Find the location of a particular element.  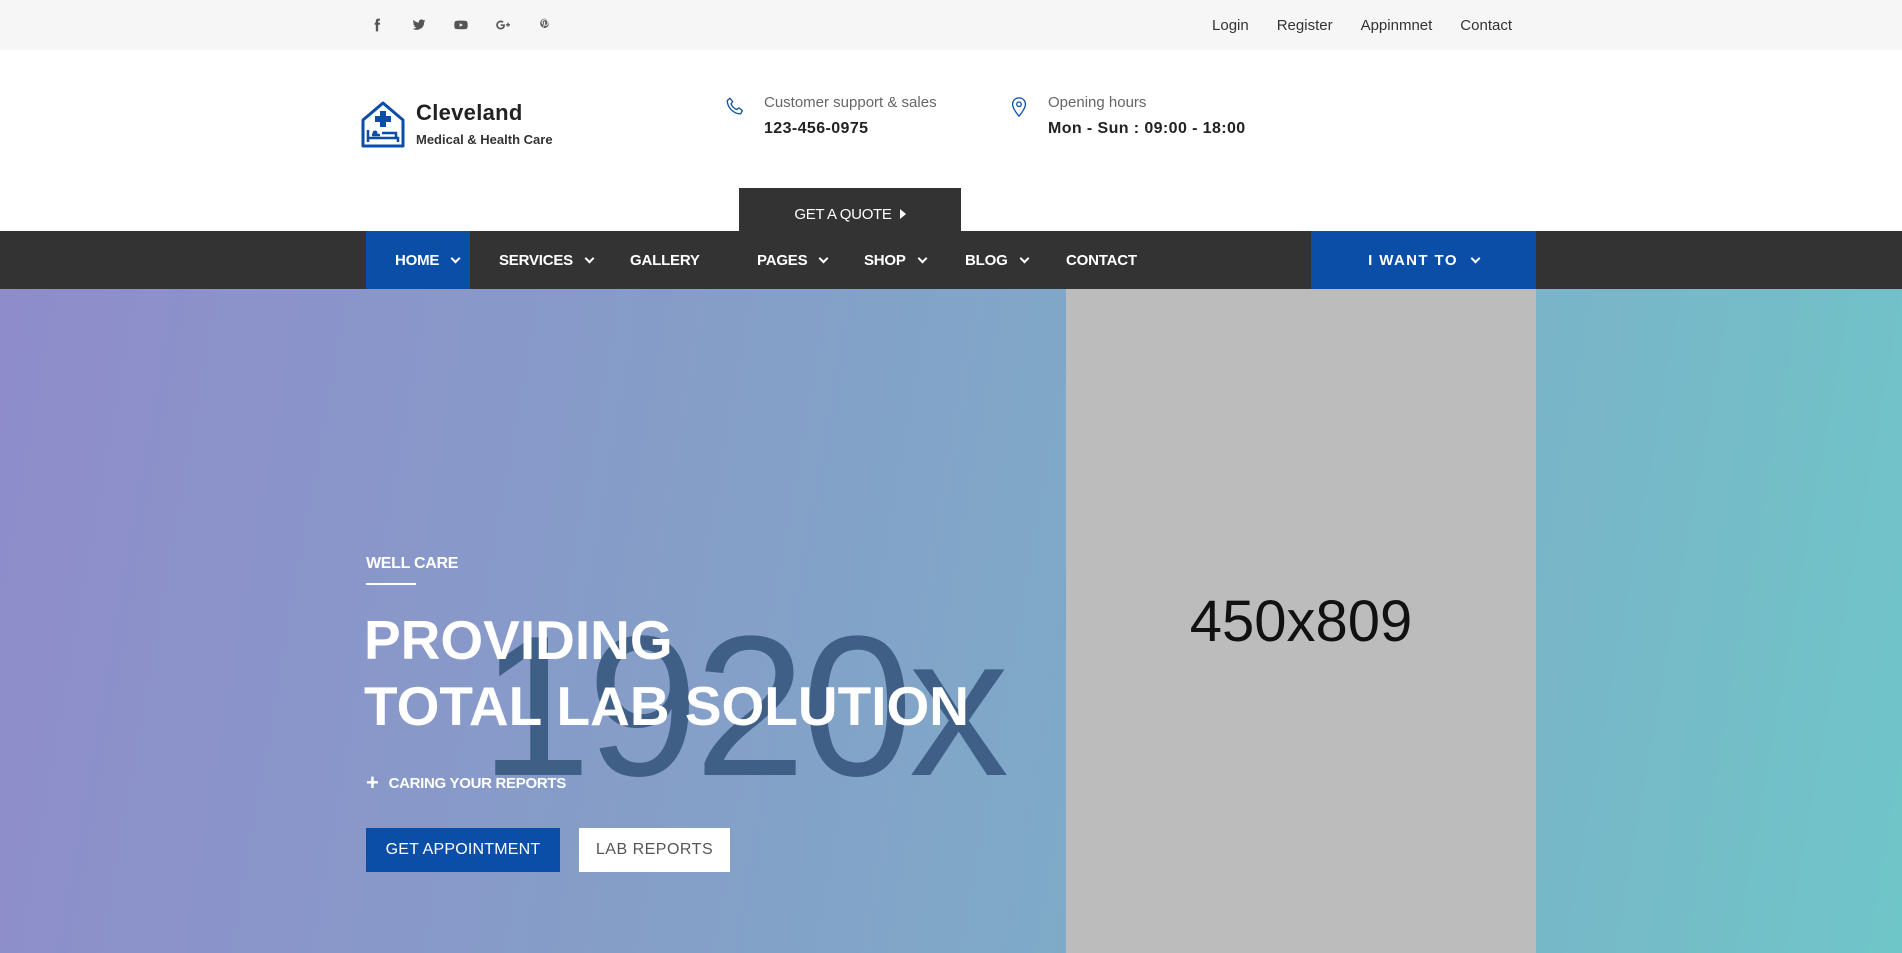

top-links: Login Register Appinmnet Contact is located at coordinates (1362, 25).